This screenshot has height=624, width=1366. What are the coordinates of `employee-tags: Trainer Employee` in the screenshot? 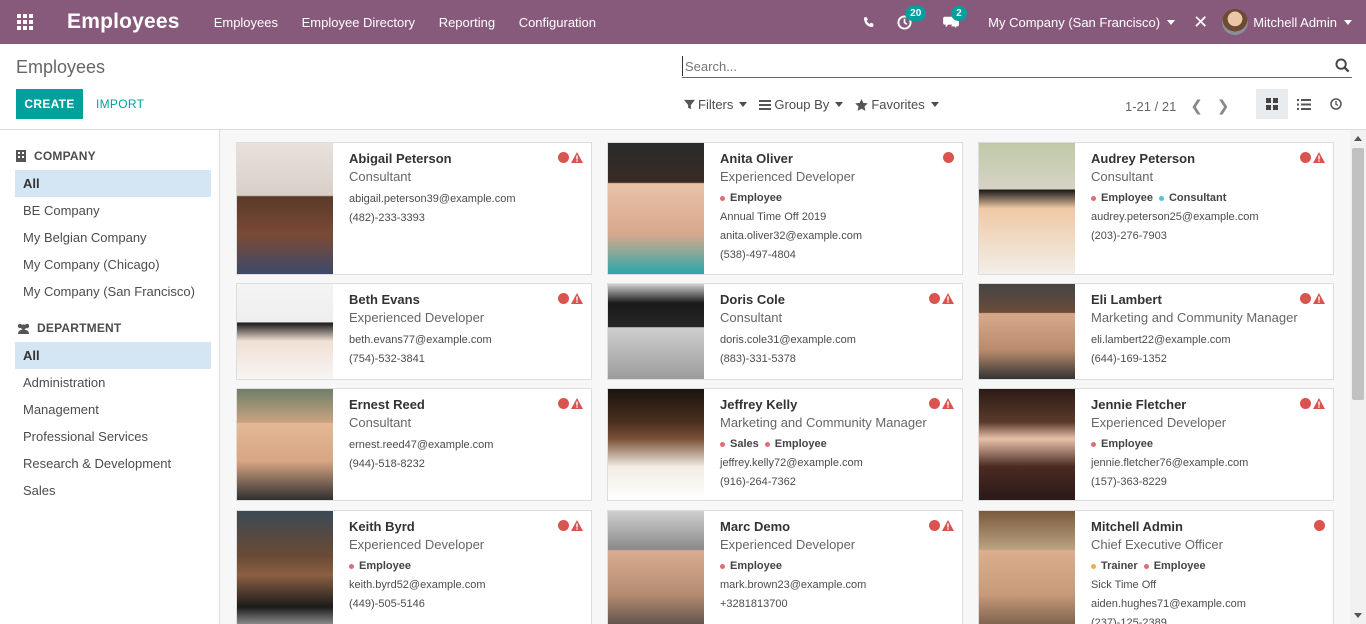 It's located at (1212, 566).